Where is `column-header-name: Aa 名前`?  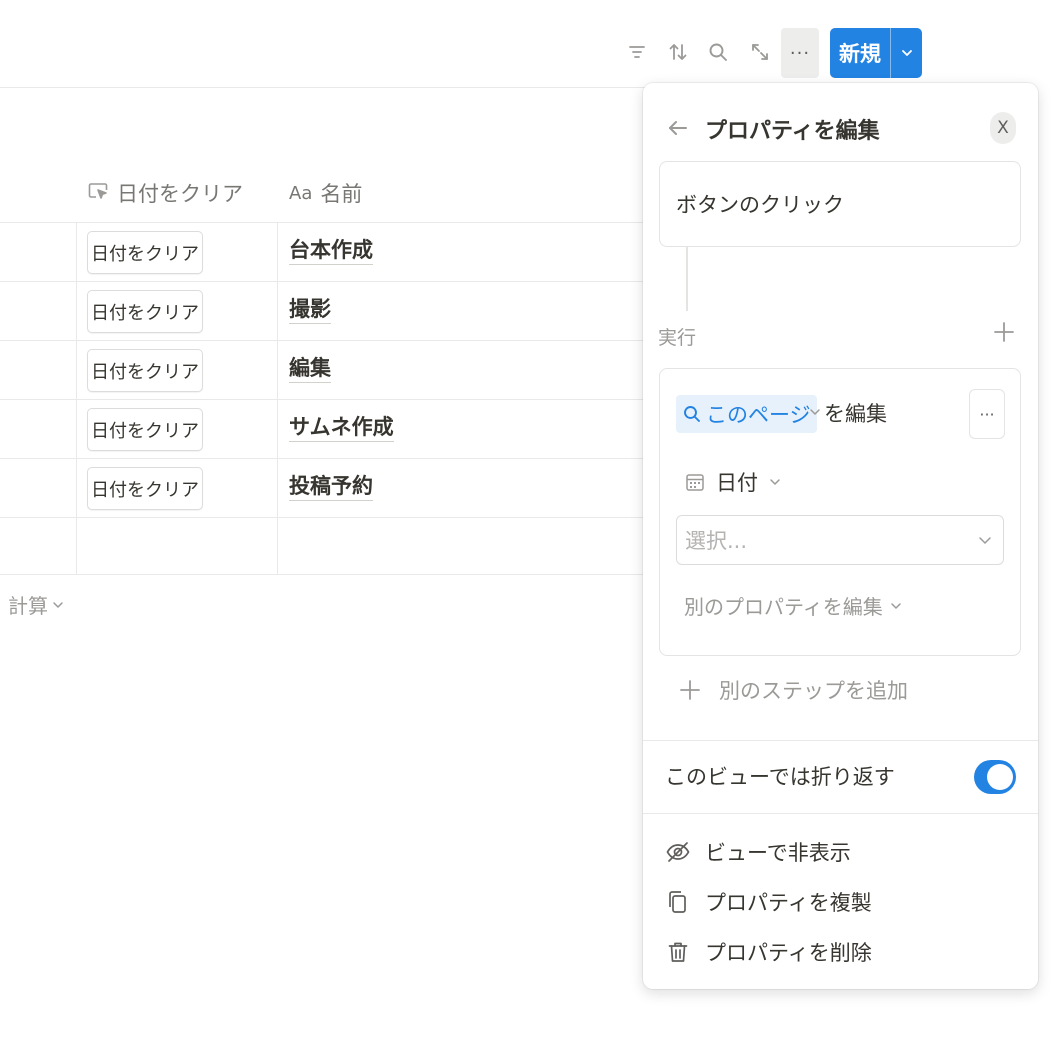
column-header-name: Aa 名前 is located at coordinates (325, 193).